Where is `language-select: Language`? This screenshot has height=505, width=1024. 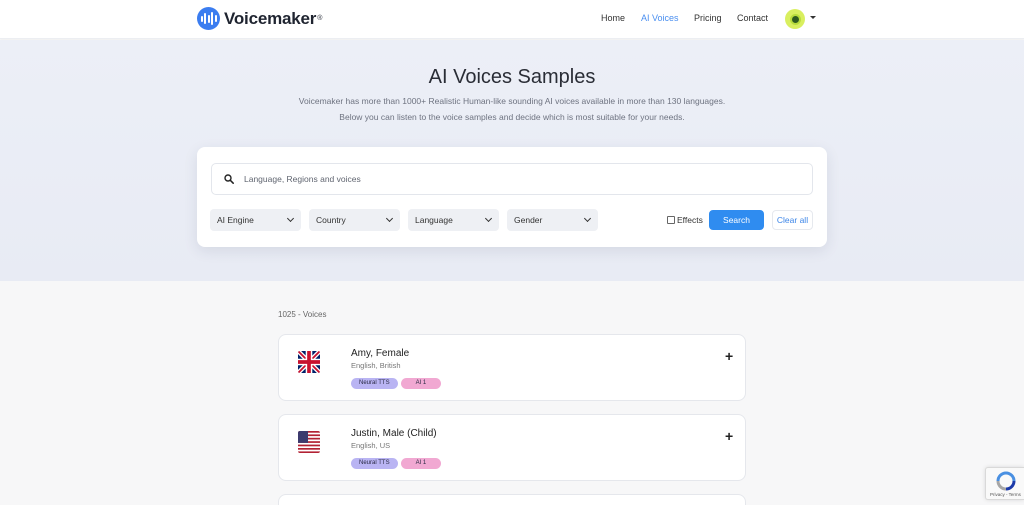
language-select: Language is located at coordinates (453, 220).